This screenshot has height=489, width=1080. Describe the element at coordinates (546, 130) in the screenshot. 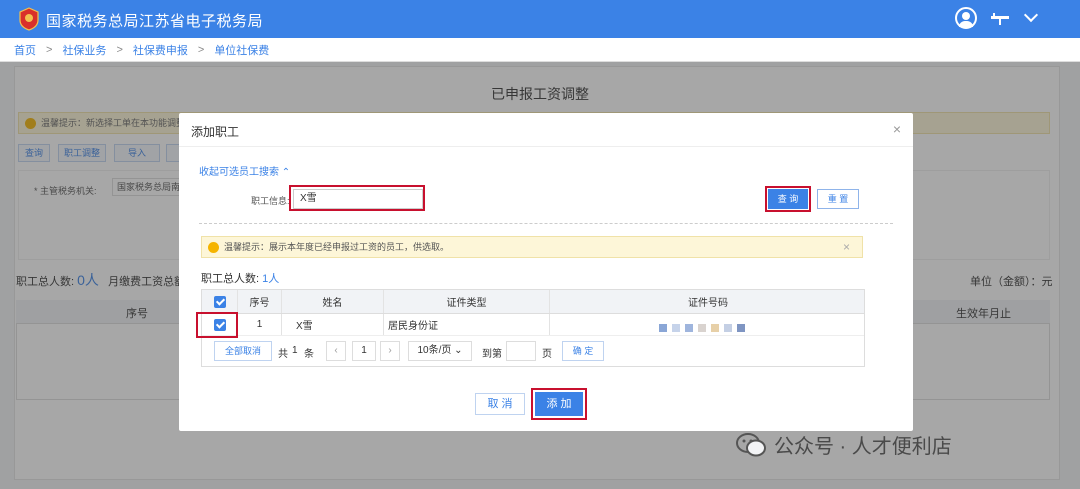

I see `dialog-header: 添加职工 ×` at that location.